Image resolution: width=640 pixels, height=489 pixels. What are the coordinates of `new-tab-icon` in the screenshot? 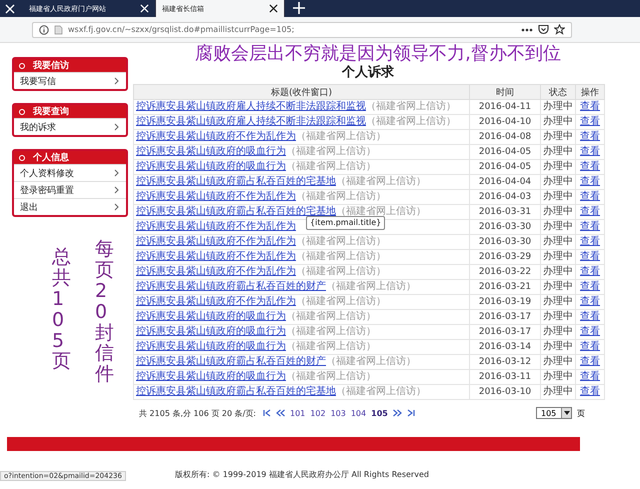 It's located at (299, 8).